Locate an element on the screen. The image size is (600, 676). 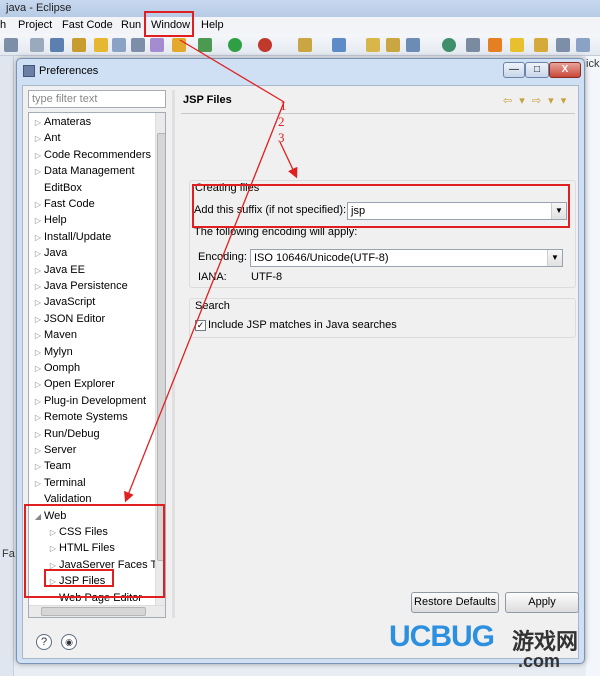
tree-item: ▷ JSON Editor is located at coordinates (68, 319).